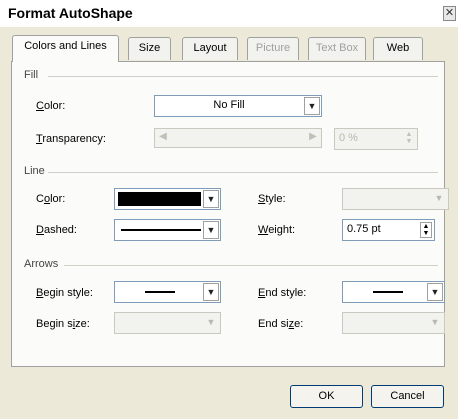 The height and width of the screenshot is (419, 458). Describe the element at coordinates (348, 138) in the screenshot. I see `transparency-value: 0 %` at that location.